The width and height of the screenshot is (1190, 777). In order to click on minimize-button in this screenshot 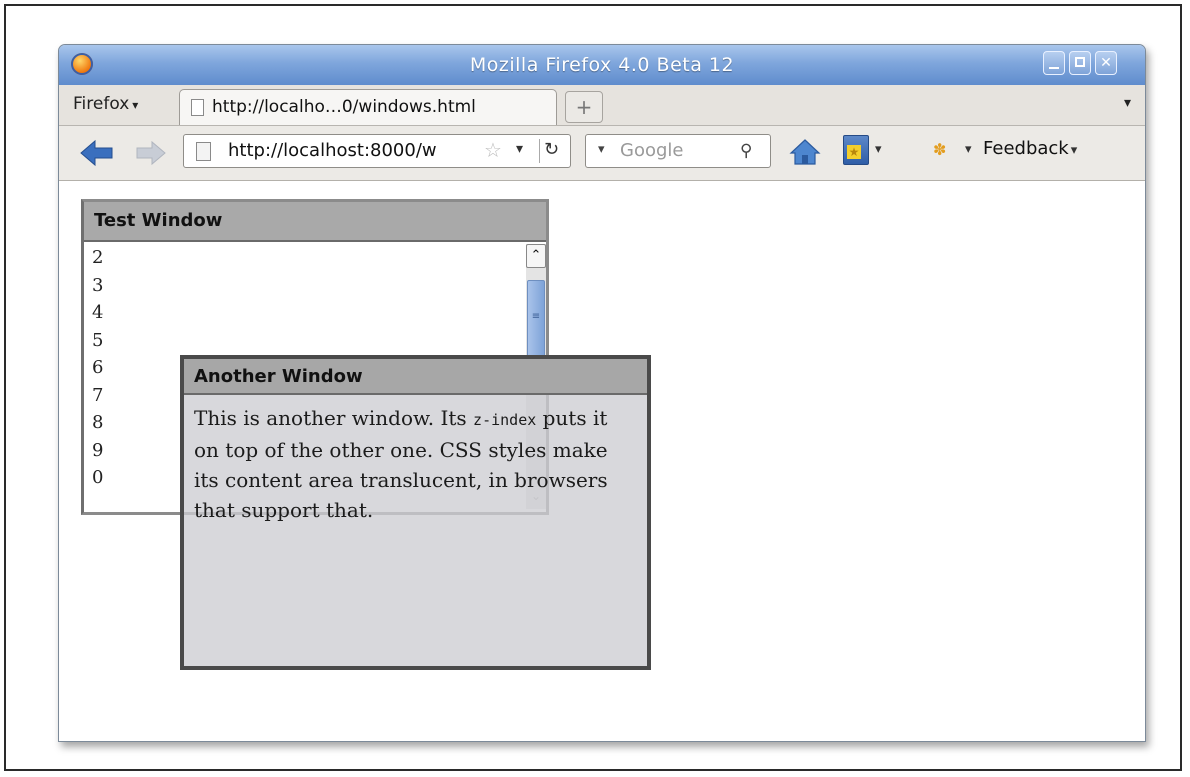, I will do `click(1054, 63)`.